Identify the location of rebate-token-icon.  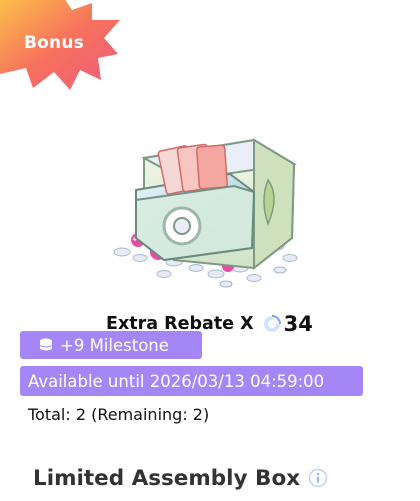
(272, 324).